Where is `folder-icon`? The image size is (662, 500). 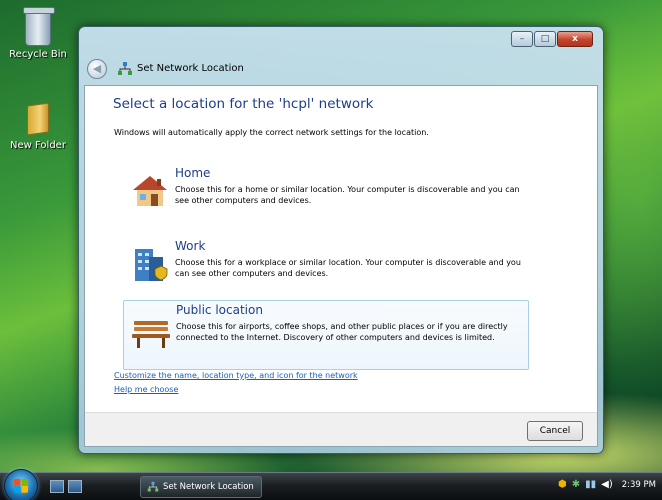 folder-icon is located at coordinates (38, 119).